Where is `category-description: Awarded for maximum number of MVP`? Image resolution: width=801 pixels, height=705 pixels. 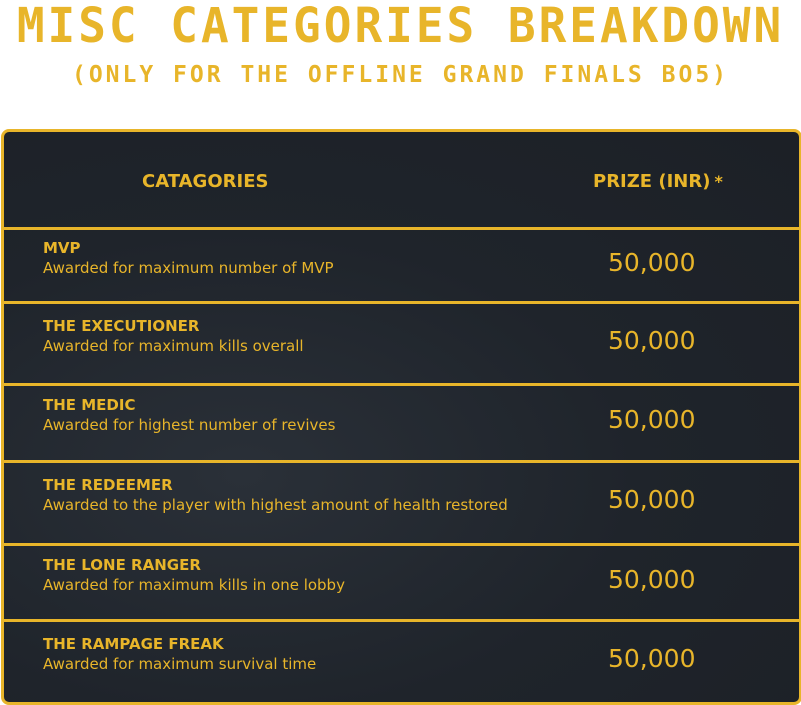 category-description: Awarded for maximum number of MVP is located at coordinates (188, 267).